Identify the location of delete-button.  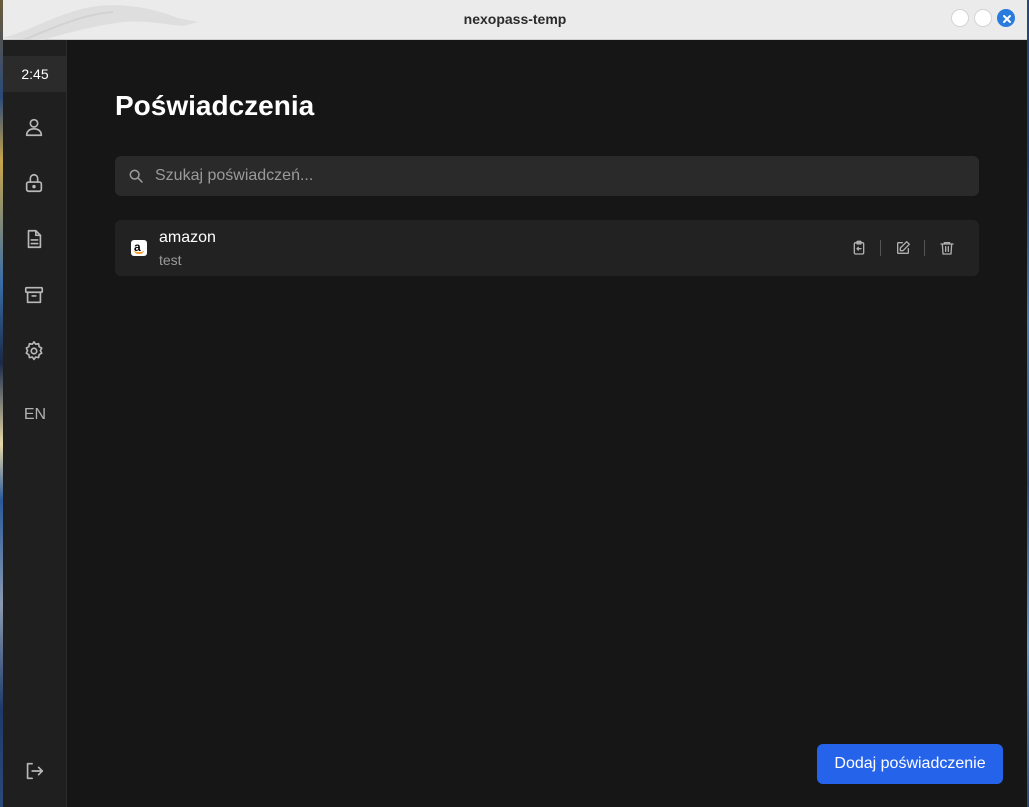
(947, 248).